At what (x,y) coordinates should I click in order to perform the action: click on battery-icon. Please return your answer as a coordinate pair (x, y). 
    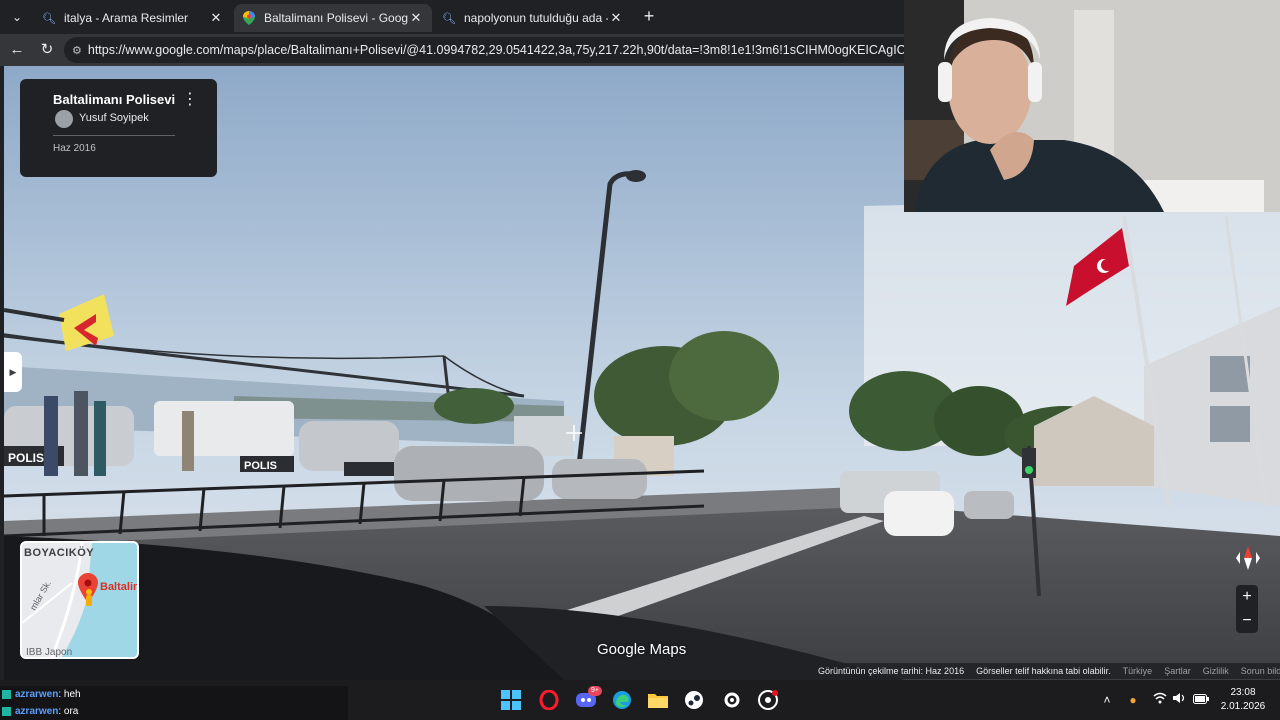
    Looking at the image, I should click on (1201, 700).